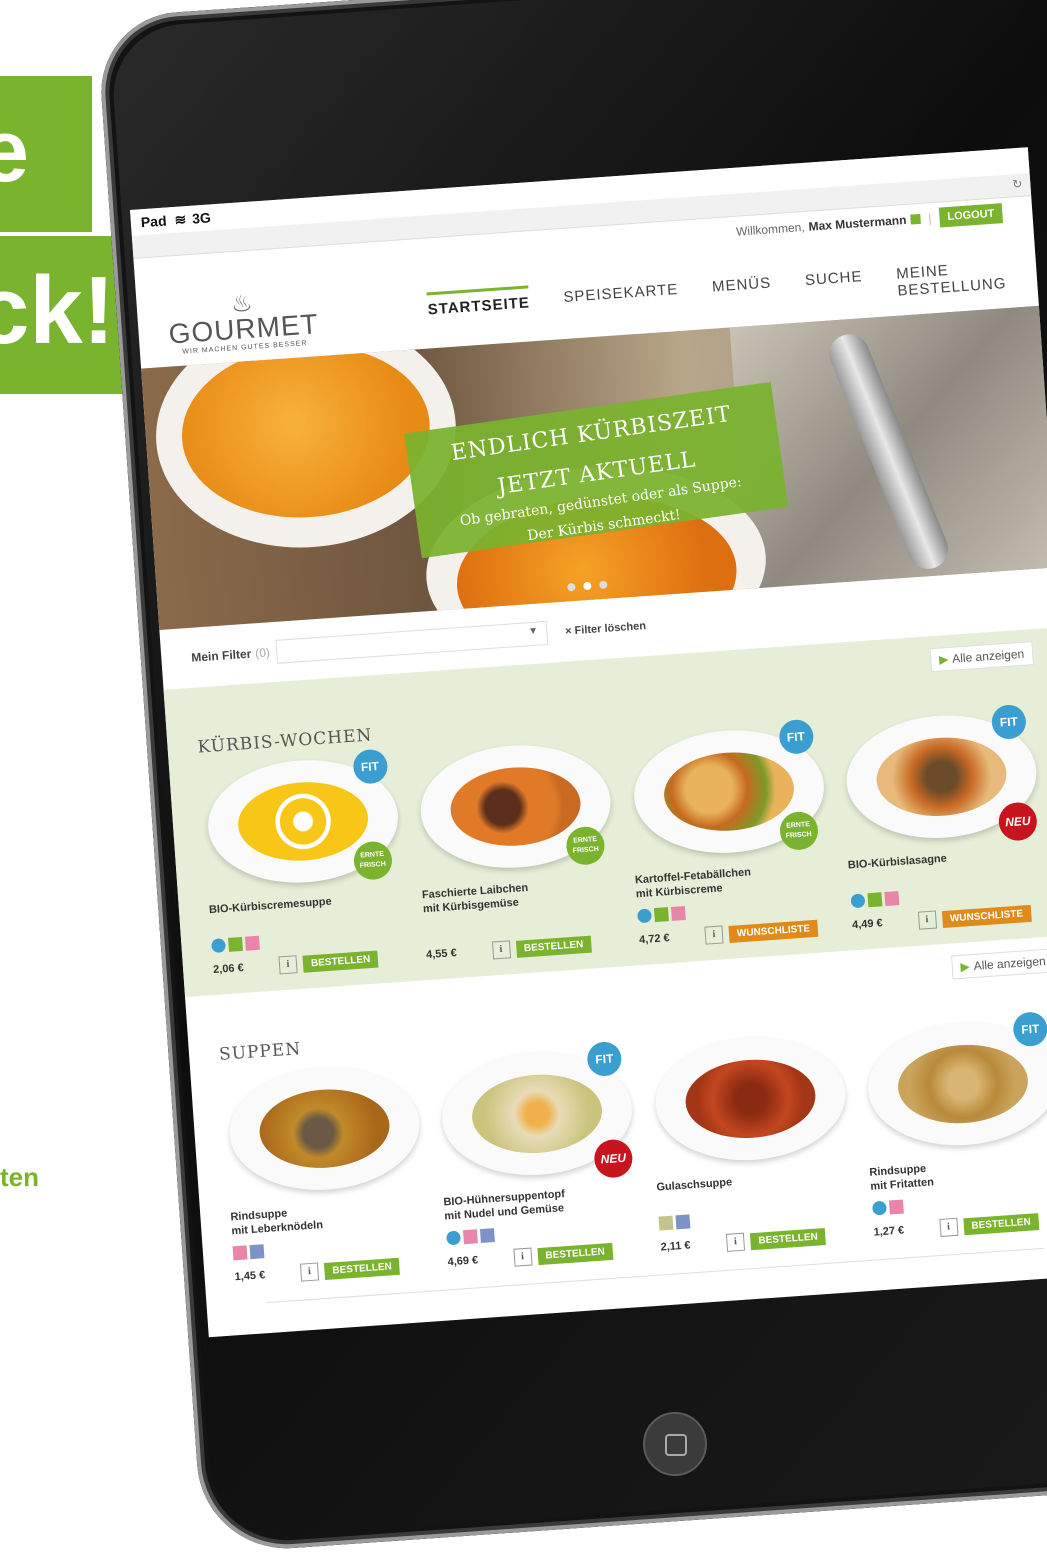 This screenshot has width=1047, height=1554. What do you see at coordinates (243, 322) in the screenshot?
I see `logo: ♨ GOURMET WIR MACHEN GUTES BESSER` at bounding box center [243, 322].